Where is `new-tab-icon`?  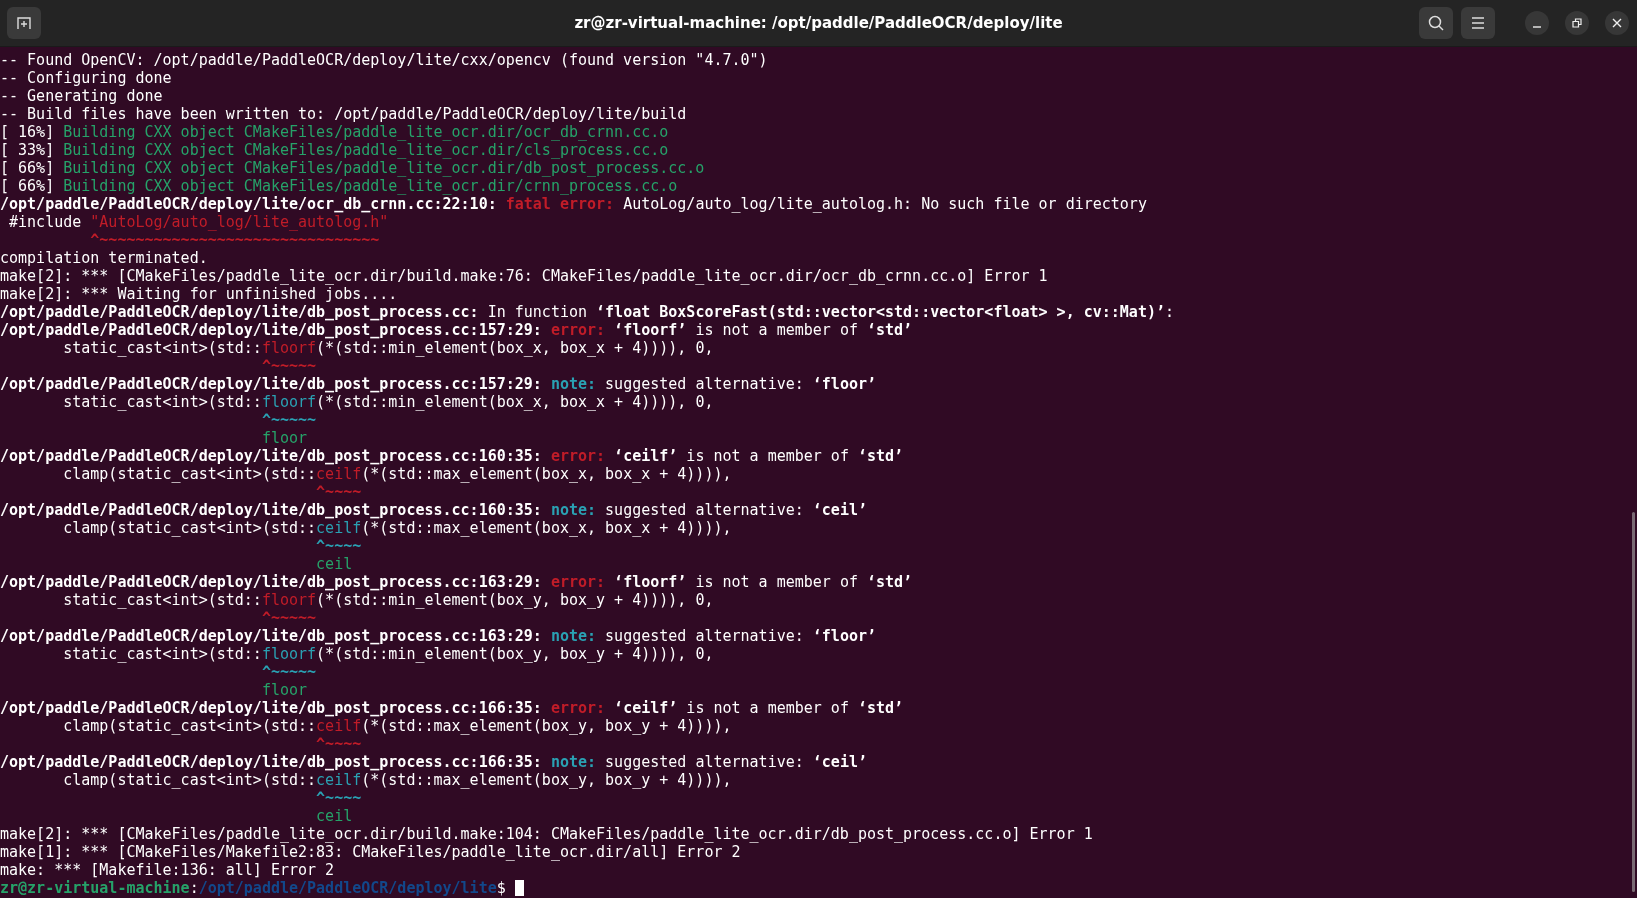
new-tab-icon is located at coordinates (24, 23).